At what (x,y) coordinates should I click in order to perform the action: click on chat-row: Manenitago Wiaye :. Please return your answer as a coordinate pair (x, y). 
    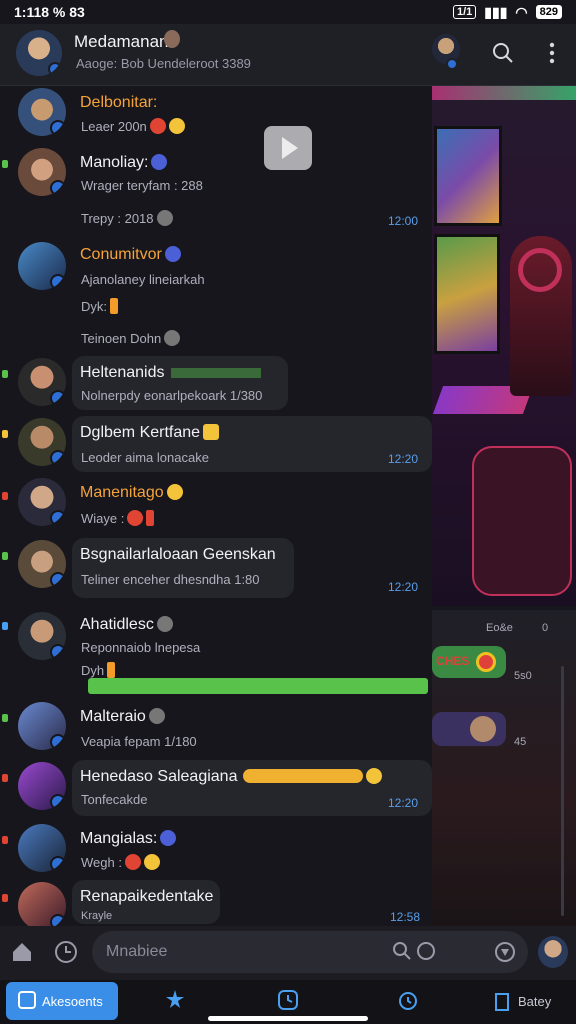
    Looking at the image, I should click on (216, 508).